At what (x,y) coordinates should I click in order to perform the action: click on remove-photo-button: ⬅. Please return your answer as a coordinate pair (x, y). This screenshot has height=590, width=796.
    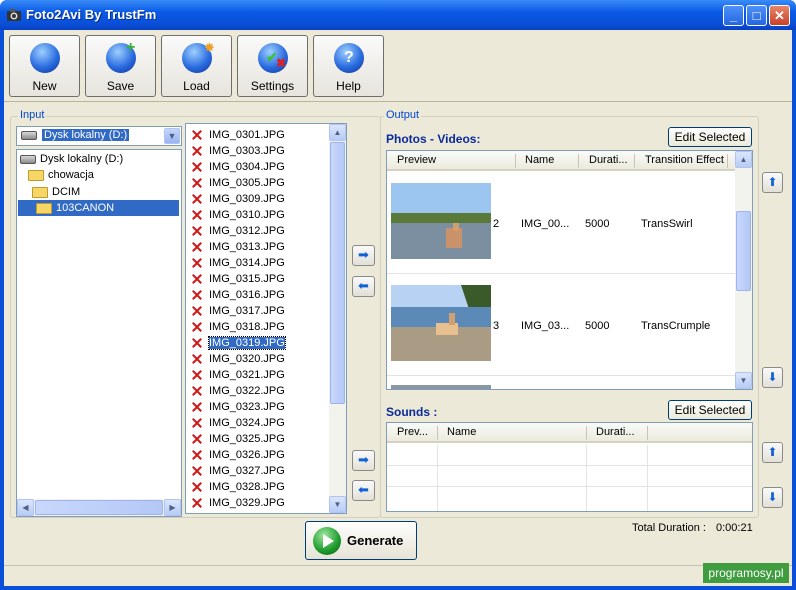
    Looking at the image, I should click on (363, 286).